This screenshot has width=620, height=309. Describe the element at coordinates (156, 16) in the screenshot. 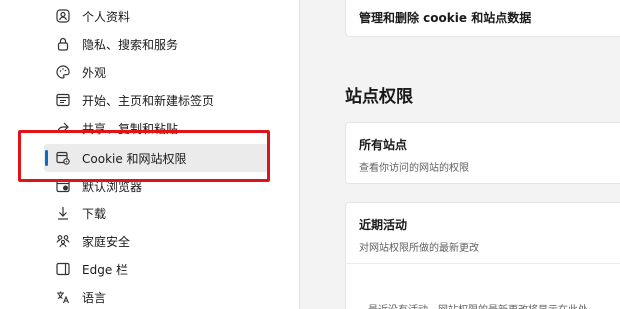

I see `sidebar-item-profile: 个人资料` at that location.